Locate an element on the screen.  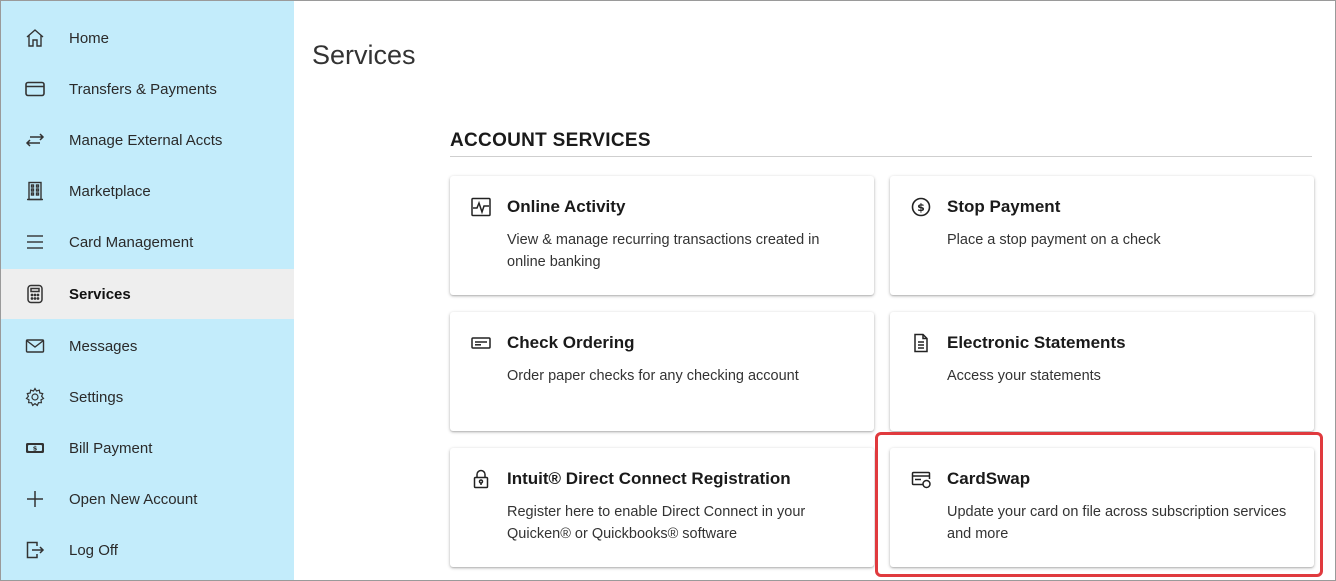
card-description: Access your statements is located at coordinates (1024, 376).